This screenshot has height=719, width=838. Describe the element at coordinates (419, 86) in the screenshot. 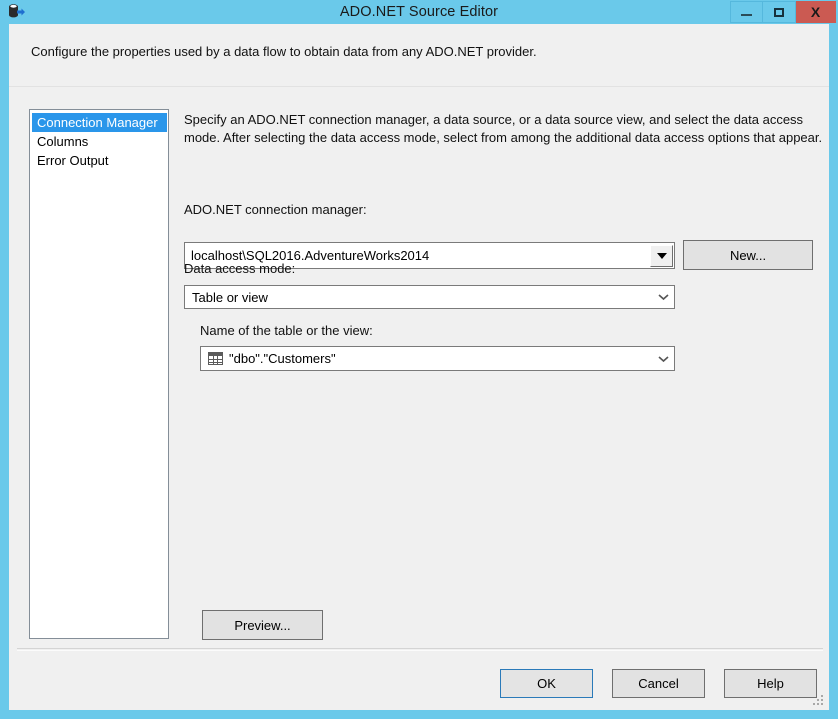

I see `header-separator` at that location.